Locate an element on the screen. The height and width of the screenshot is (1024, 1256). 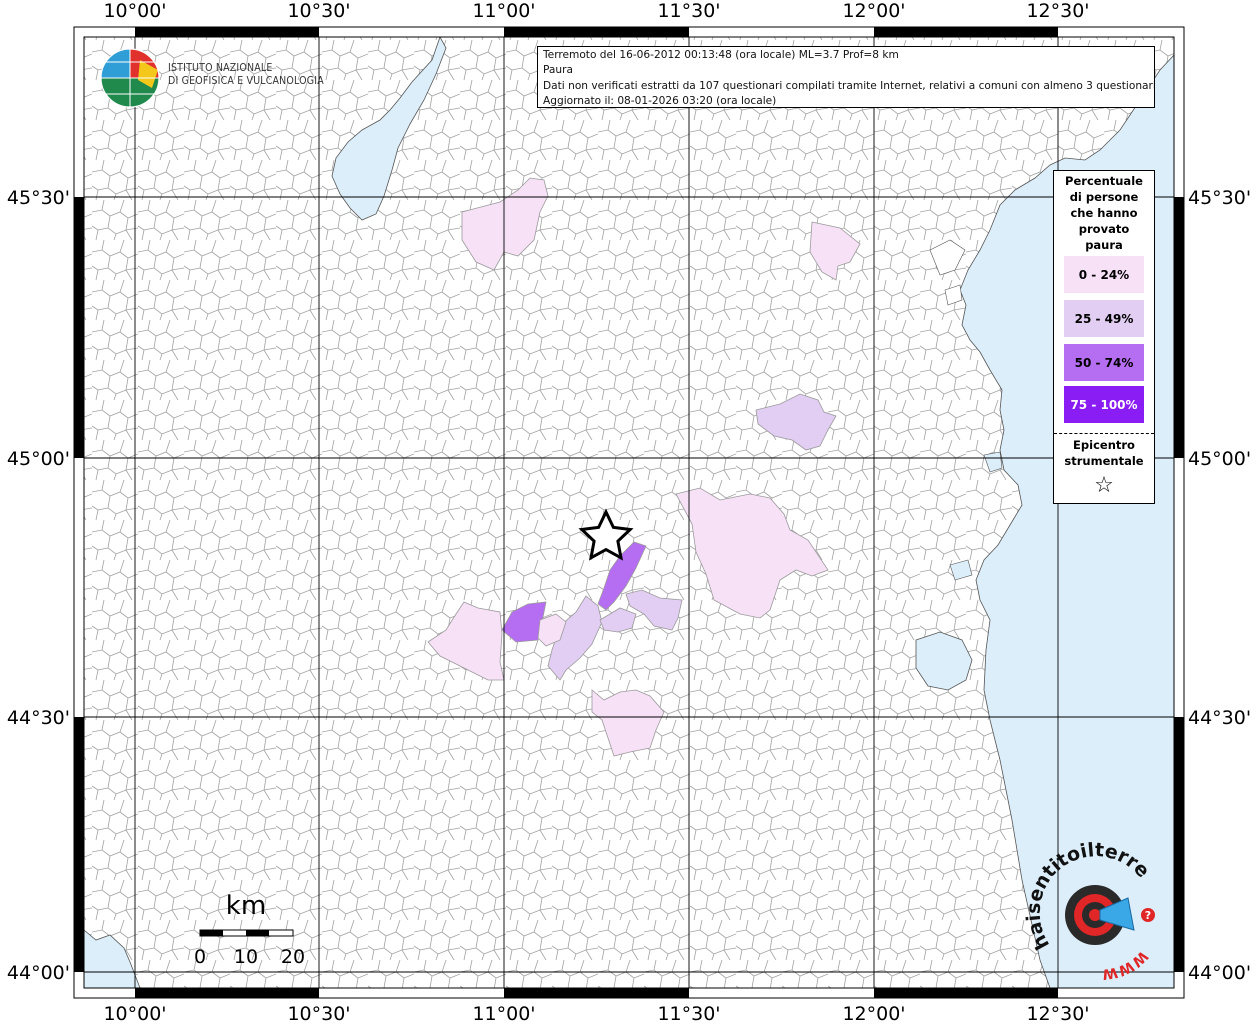
ingv-line: ISTITUTO NAZIONALE is located at coordinates (220, 68).